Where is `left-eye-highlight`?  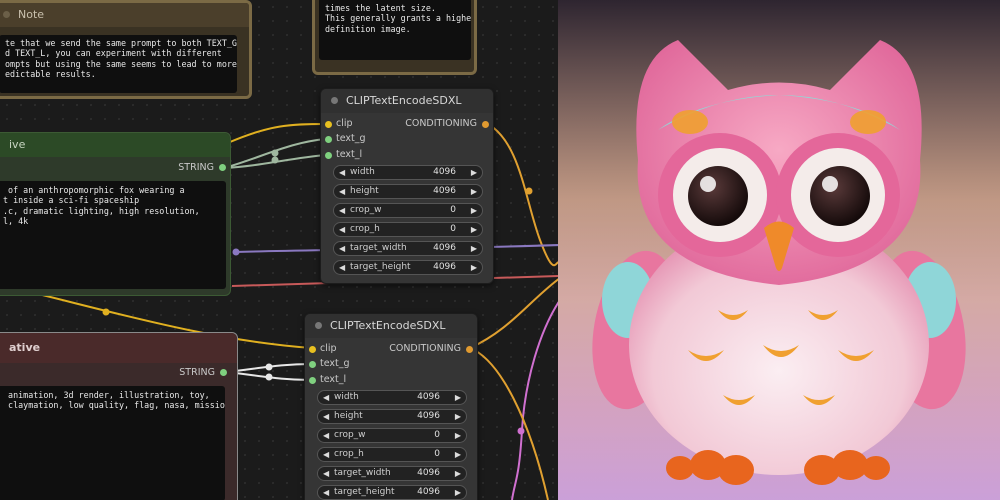
left-eye-highlight is located at coordinates (708, 184).